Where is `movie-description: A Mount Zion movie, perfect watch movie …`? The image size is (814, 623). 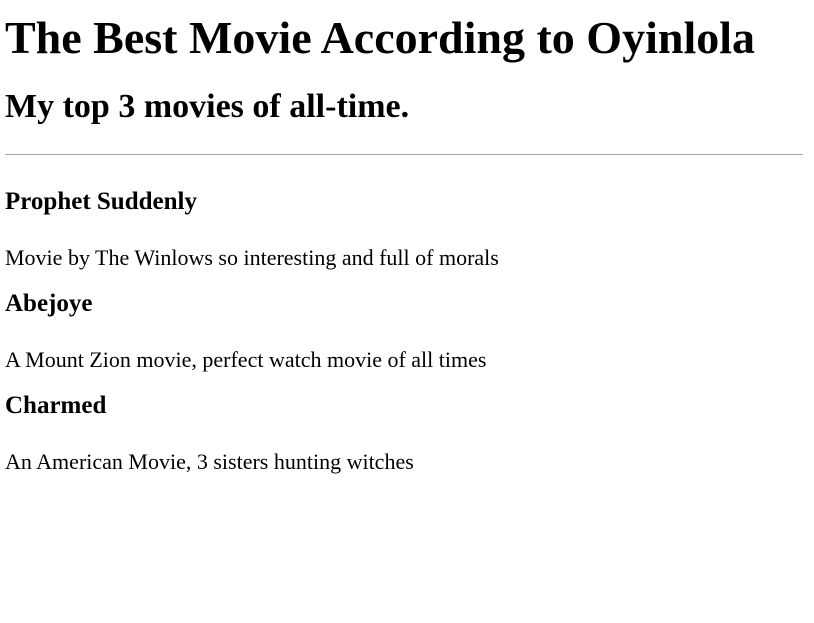 movie-description: A Mount Zion movie, perfect watch movie … is located at coordinates (246, 359).